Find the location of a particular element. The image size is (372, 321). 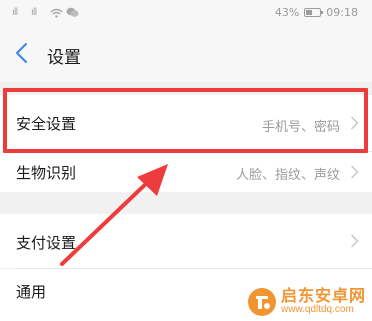

clock: 09:18 is located at coordinates (342, 12).